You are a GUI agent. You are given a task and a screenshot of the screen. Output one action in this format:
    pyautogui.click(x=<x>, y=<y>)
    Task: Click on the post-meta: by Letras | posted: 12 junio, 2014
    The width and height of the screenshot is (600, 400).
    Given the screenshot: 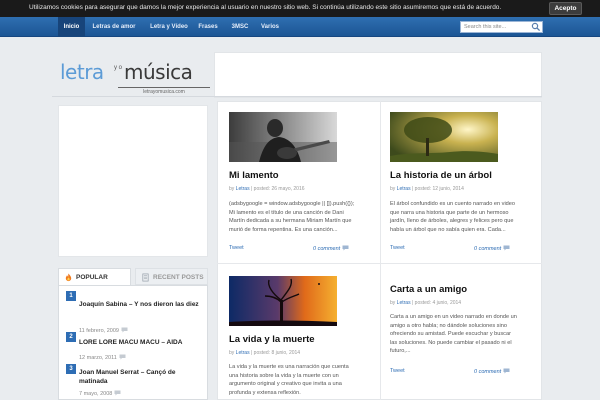 What is the action you would take?
    pyautogui.click(x=427, y=189)
    